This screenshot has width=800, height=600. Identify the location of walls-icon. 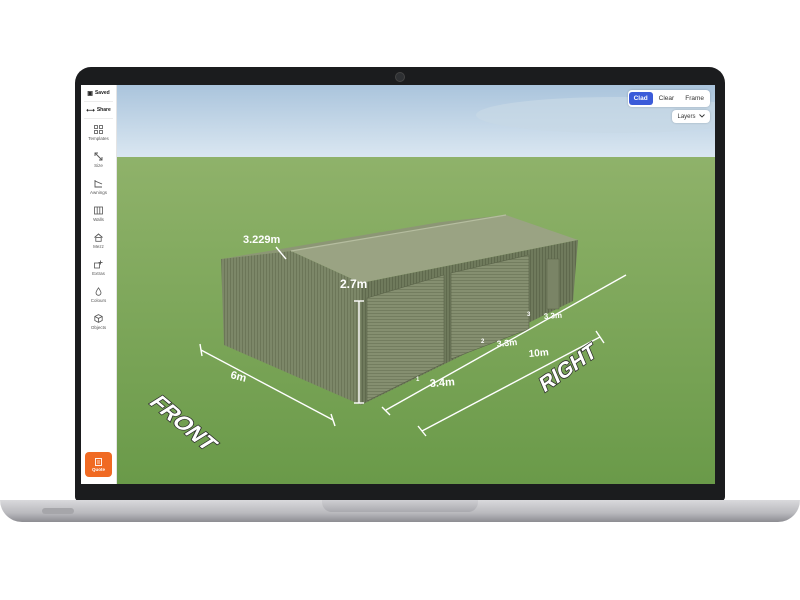
(99, 210).